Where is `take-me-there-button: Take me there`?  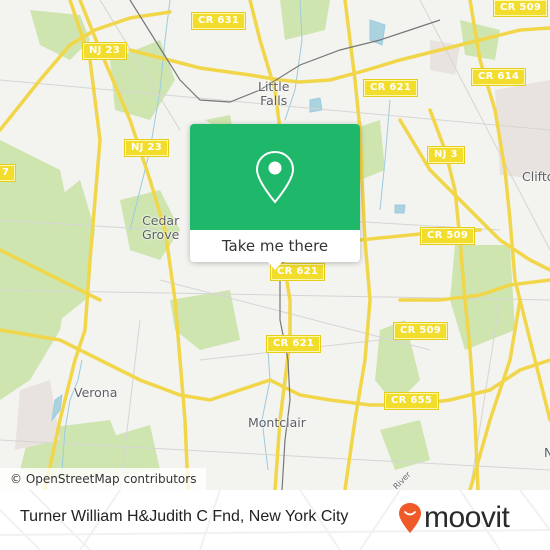
take-me-there-button: Take me there is located at coordinates (275, 246).